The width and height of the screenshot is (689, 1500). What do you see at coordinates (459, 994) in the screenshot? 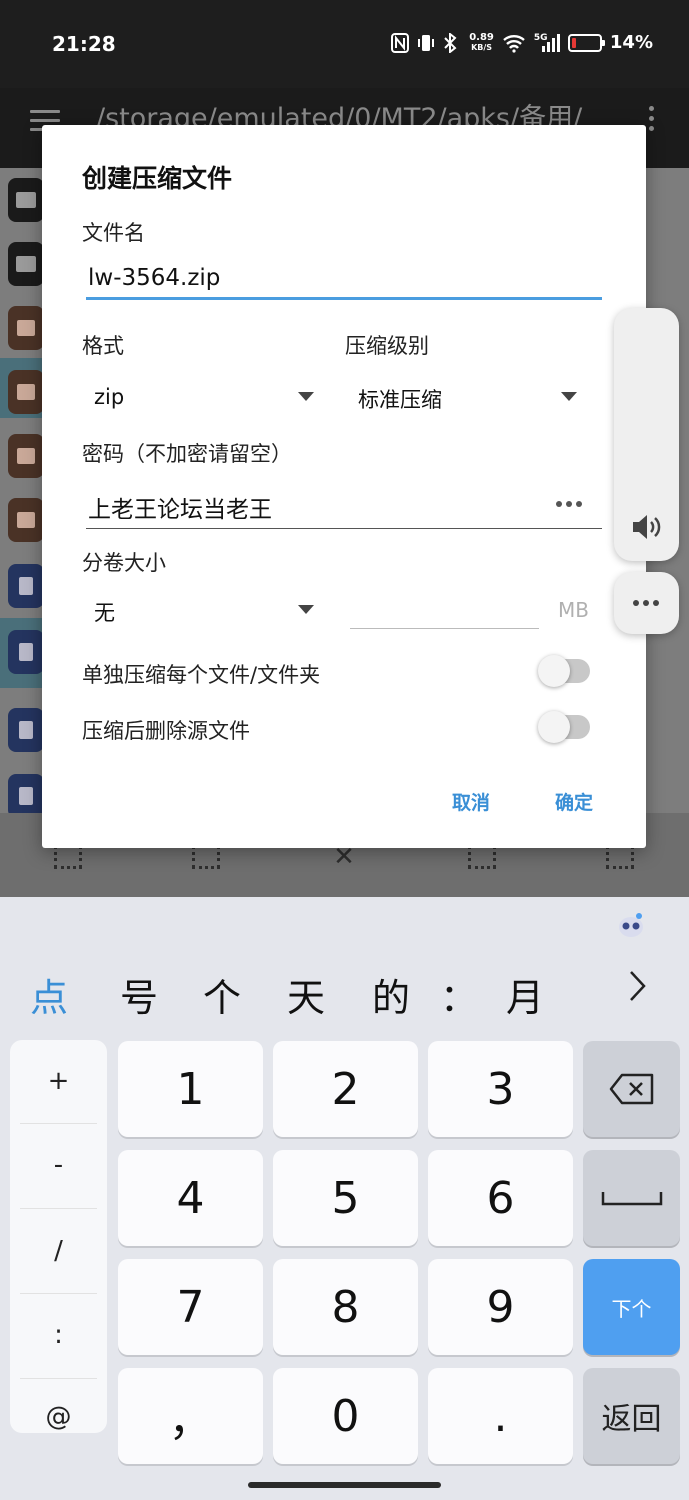
I see `candidate: ：` at bounding box center [459, 994].